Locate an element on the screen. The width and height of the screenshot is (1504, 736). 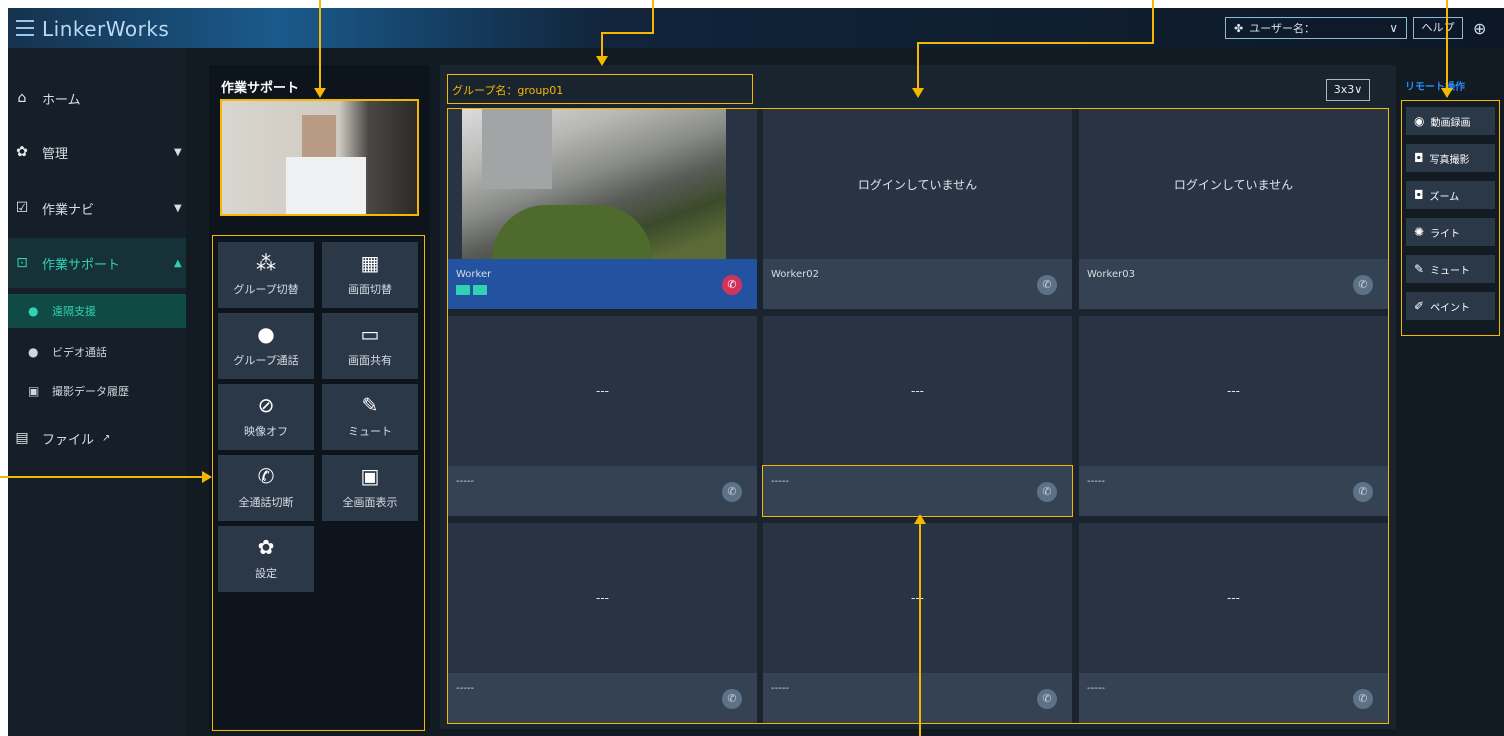
zoom-camera-icon: ◘ is located at coordinates (1419, 195).